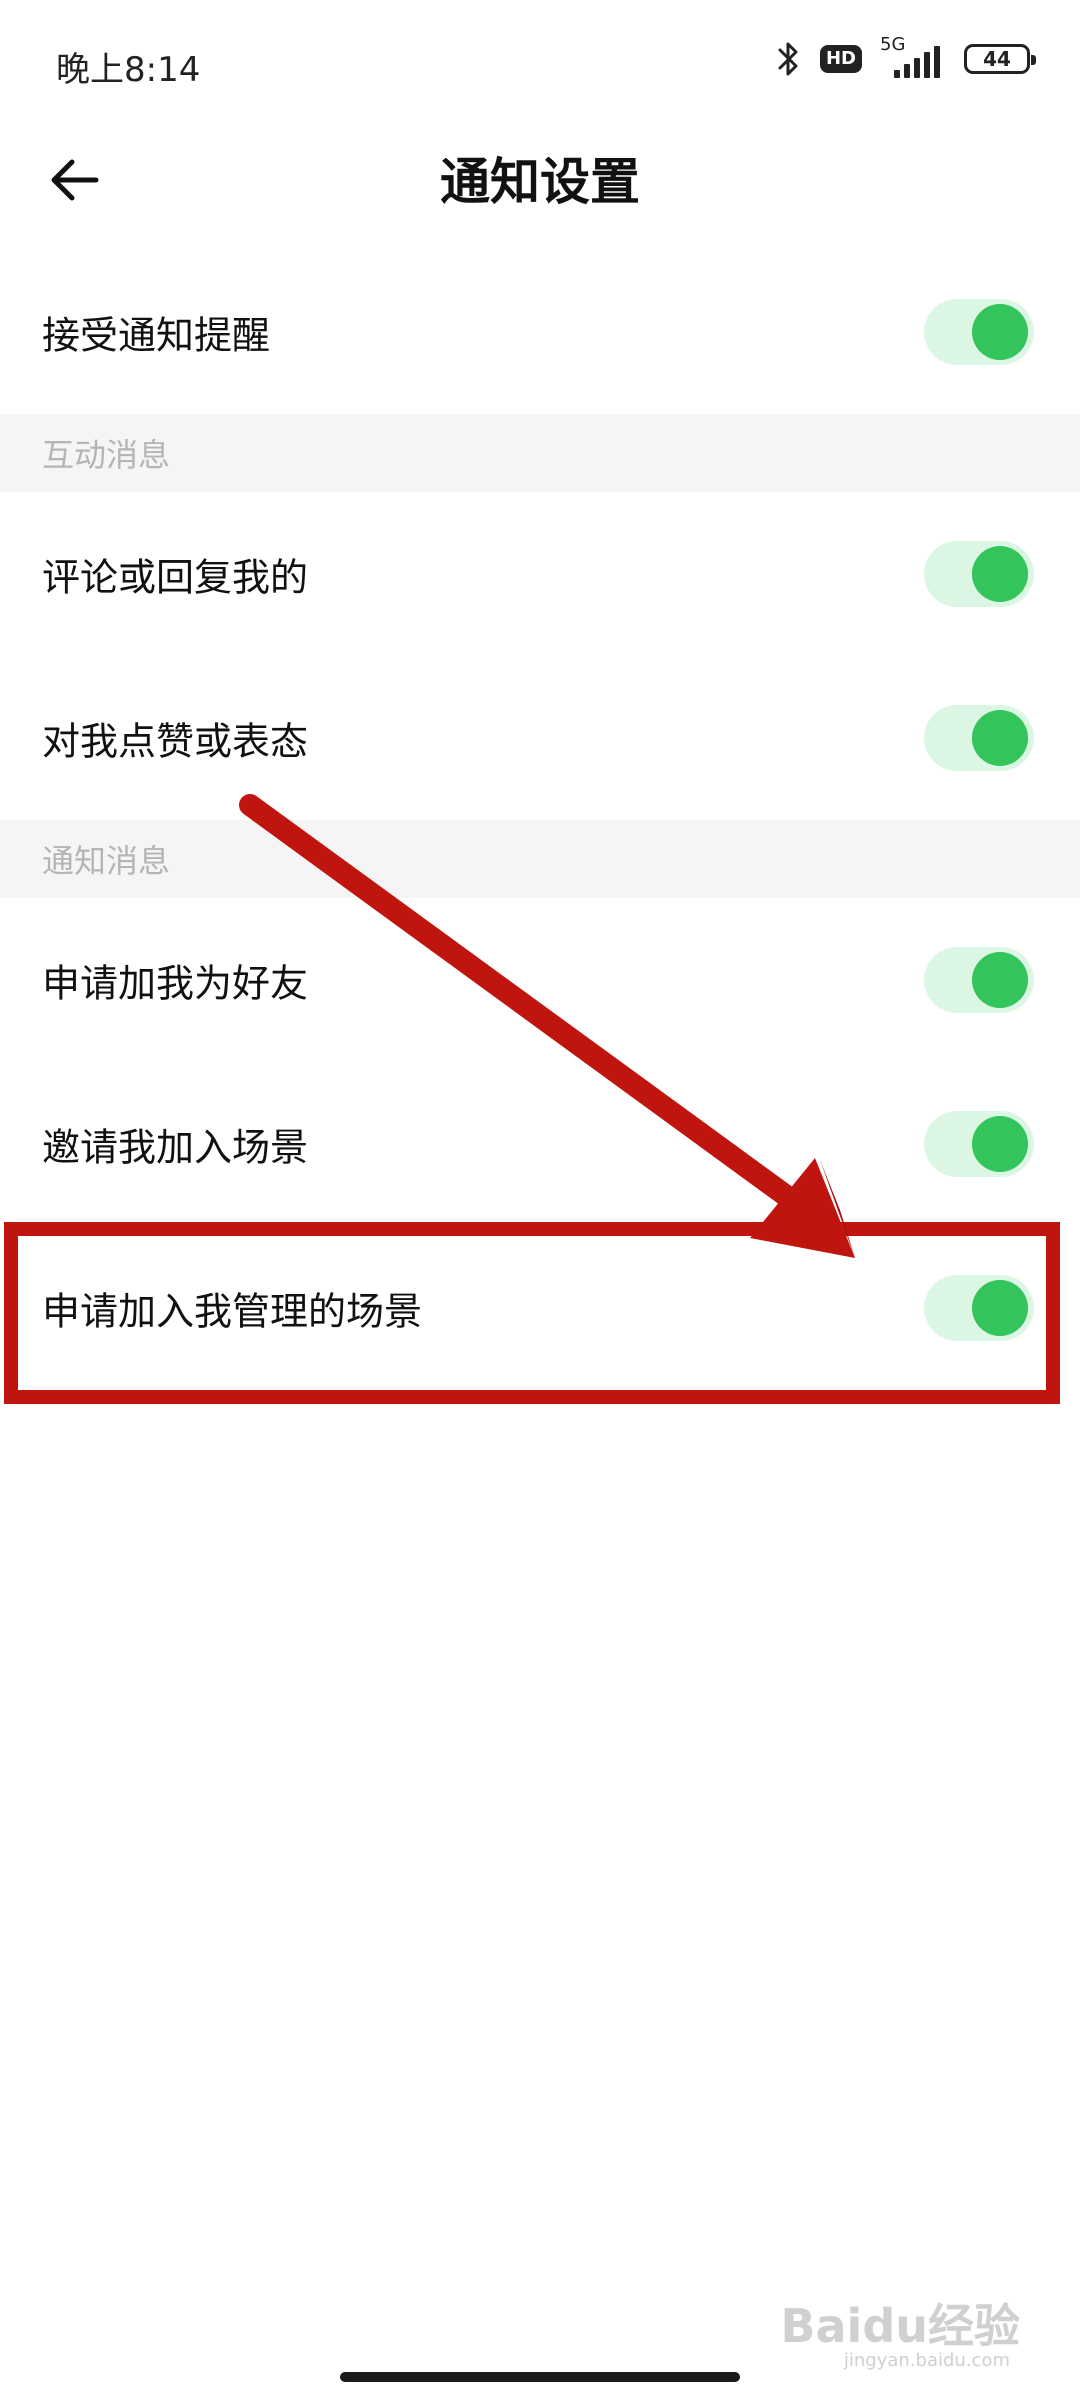  Describe the element at coordinates (540, 859) in the screenshot. I see `section-header-notification: 通知消息` at that location.